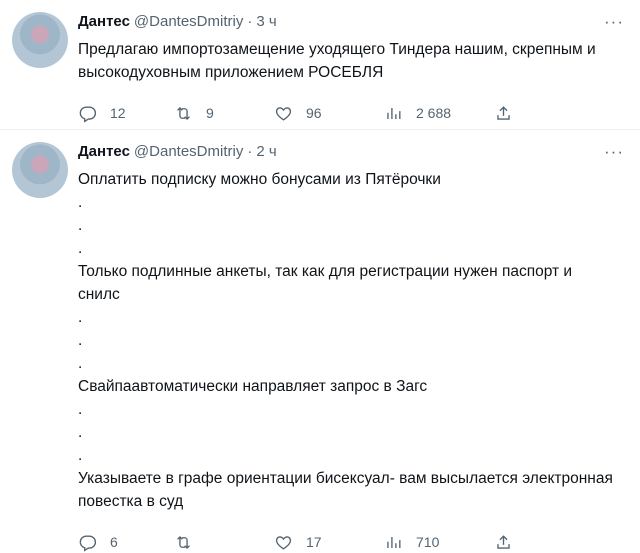  I want to click on tweet-time: 3 ч, so click(266, 22).